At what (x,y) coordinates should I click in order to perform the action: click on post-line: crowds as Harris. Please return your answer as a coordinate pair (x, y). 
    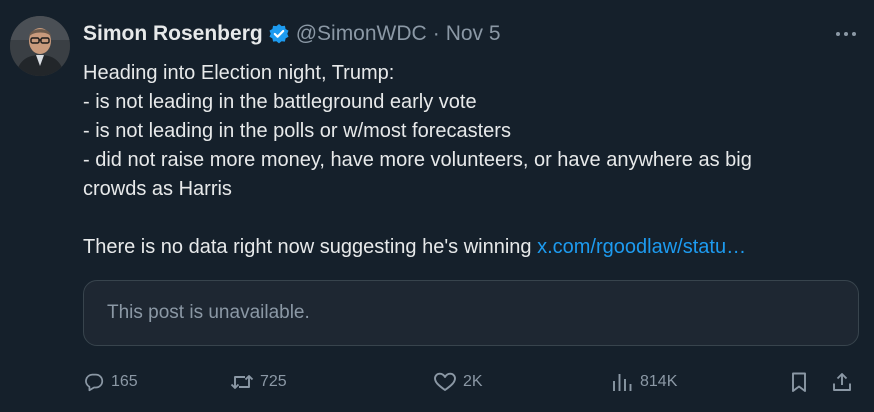
    Looking at the image, I should click on (157, 189).